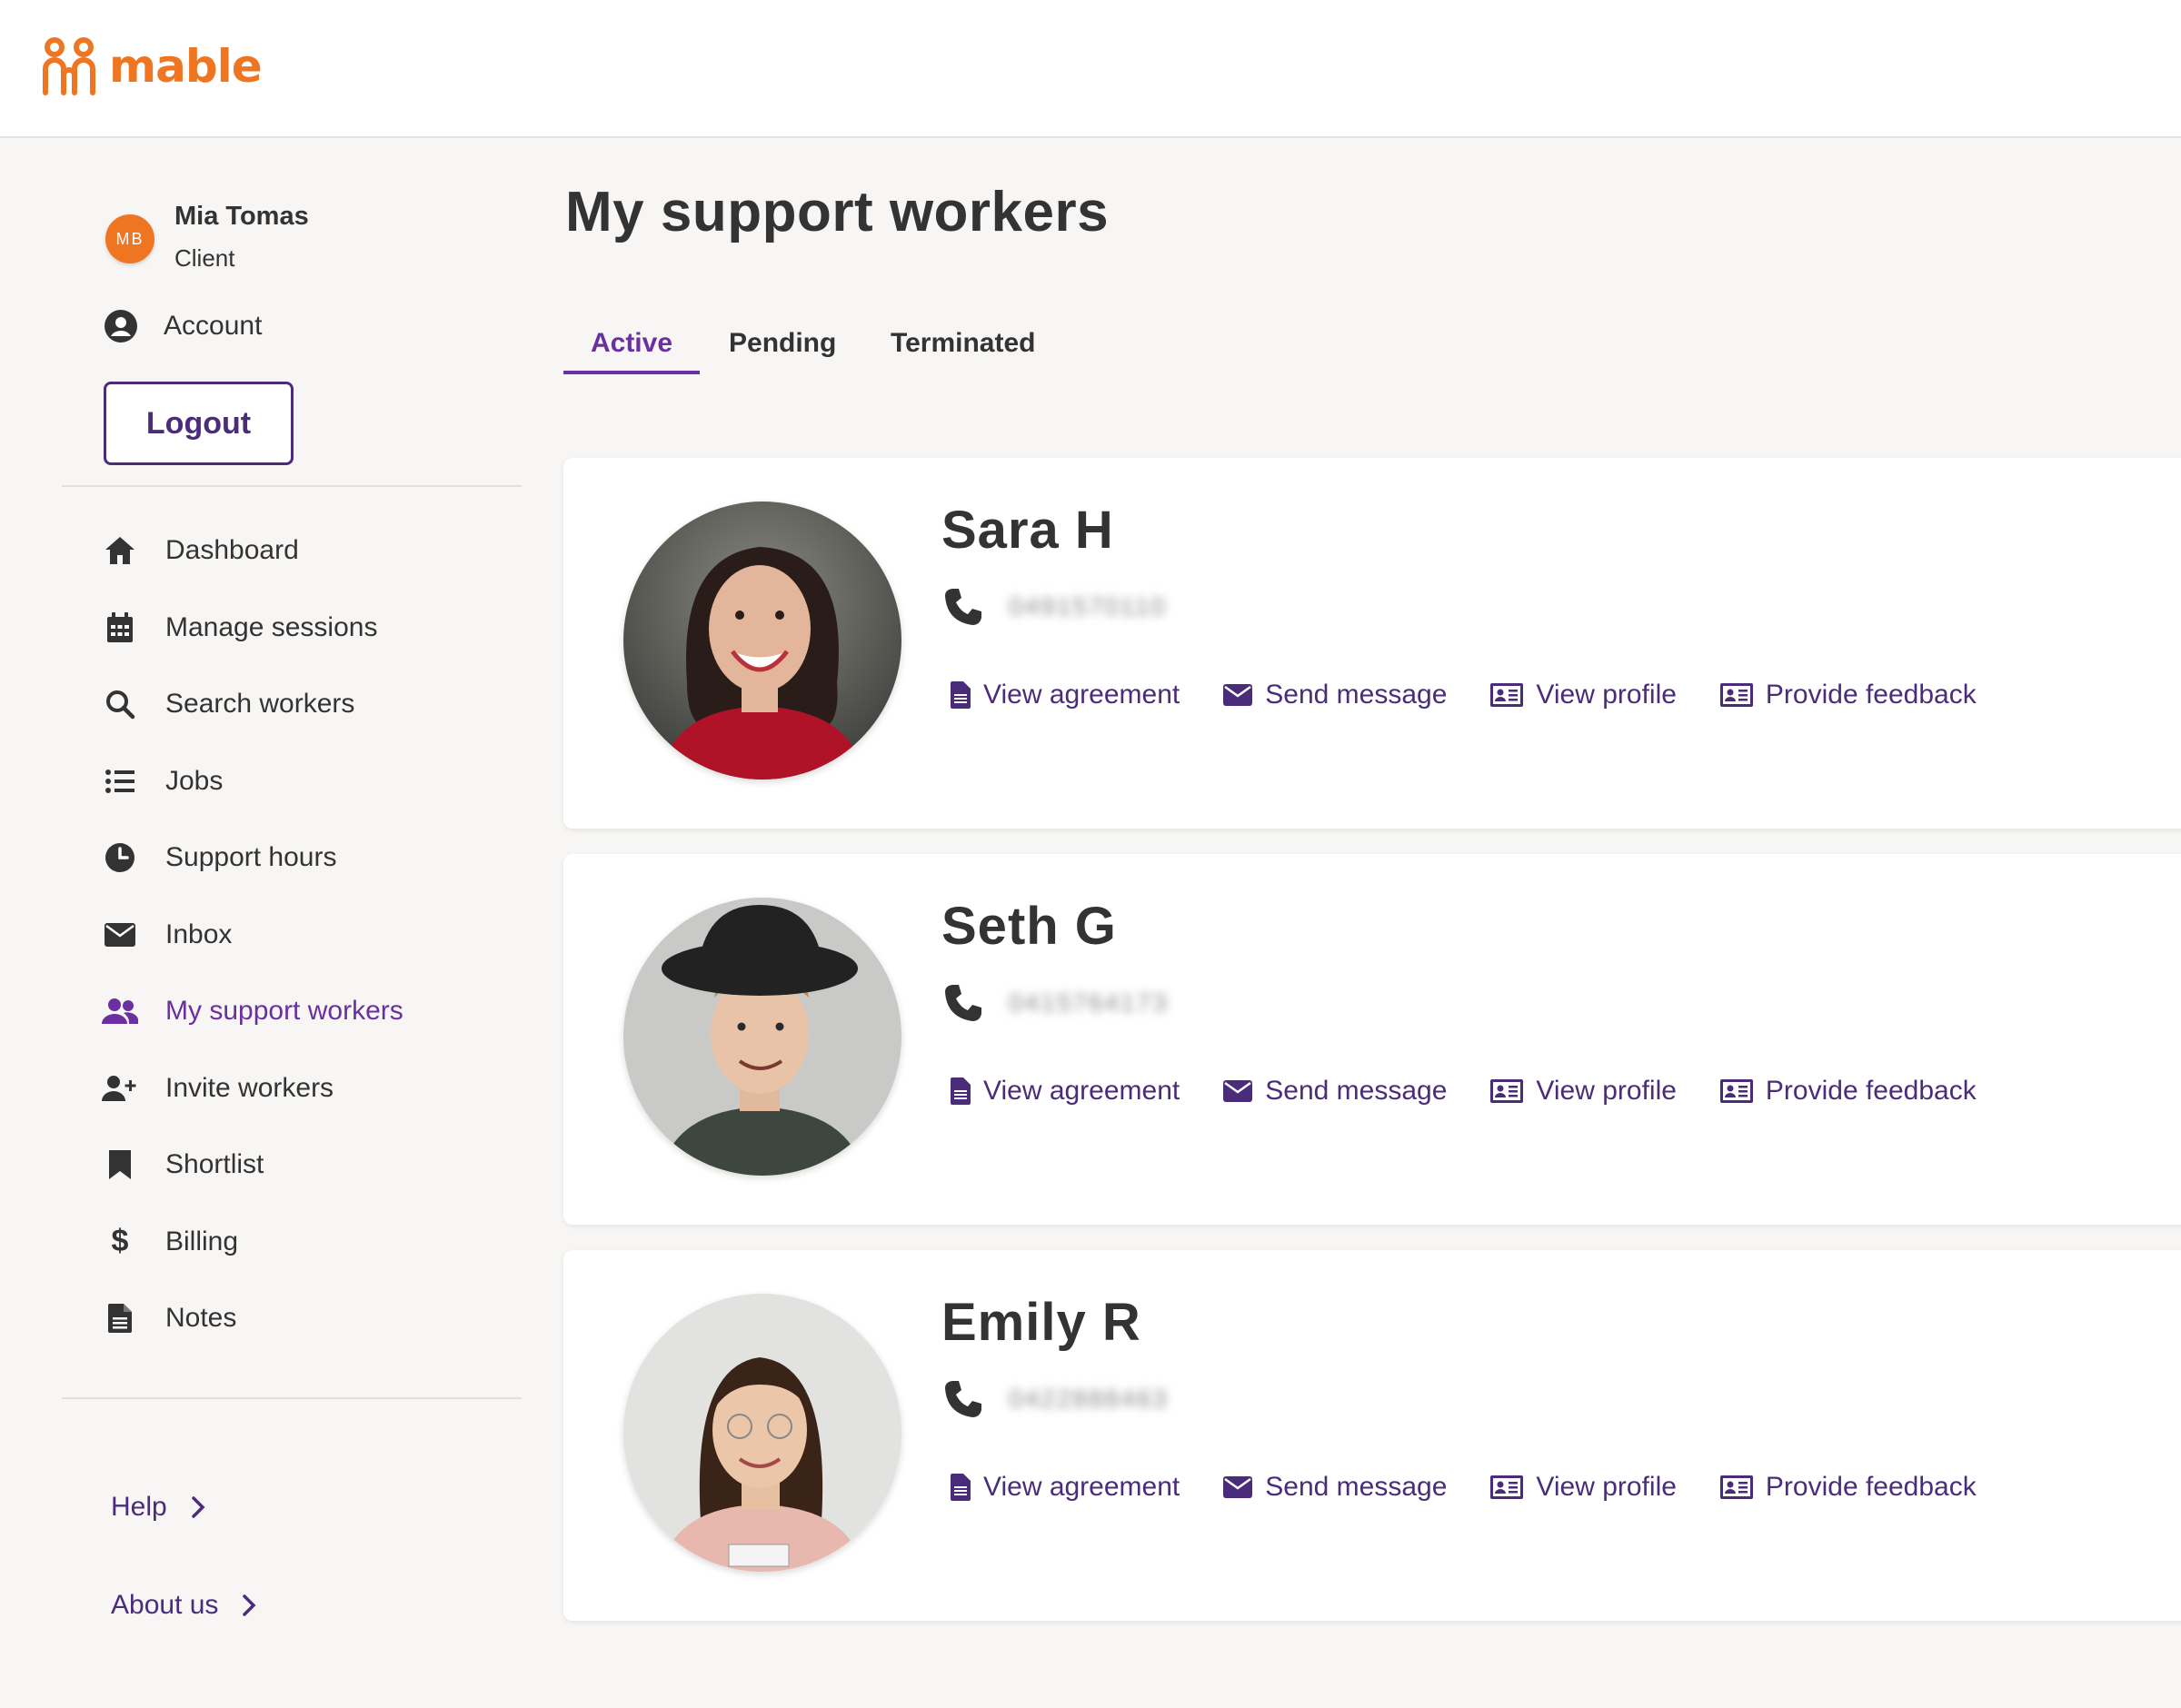  I want to click on sidebar-item-shortlist: Shortlist, so click(320, 1165).